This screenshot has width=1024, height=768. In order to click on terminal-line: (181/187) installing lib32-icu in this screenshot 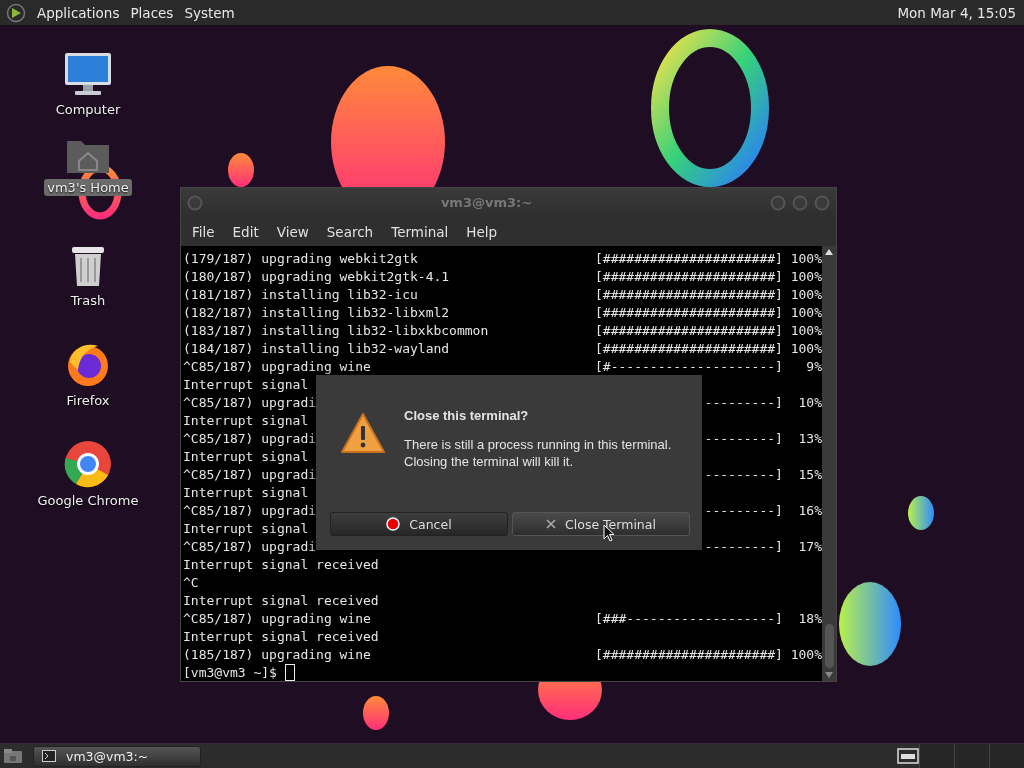, I will do `click(300, 294)`.